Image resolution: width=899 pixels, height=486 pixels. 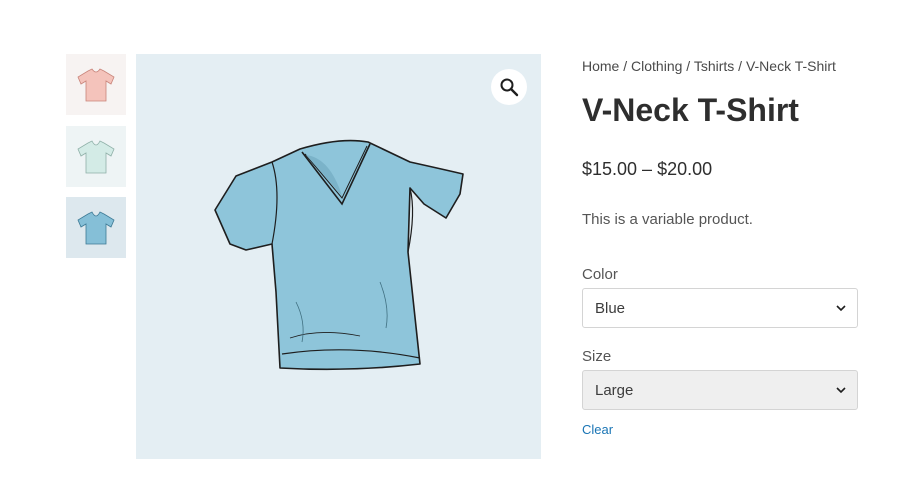 I want to click on size-label: Size, so click(x=597, y=356).